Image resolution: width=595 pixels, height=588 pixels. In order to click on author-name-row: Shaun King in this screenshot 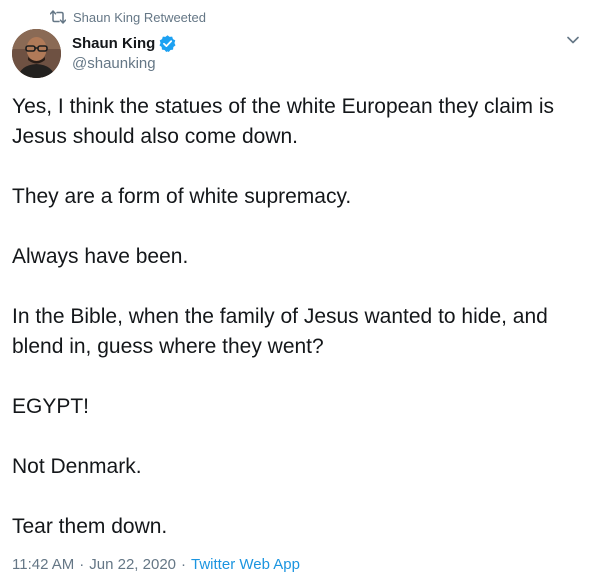, I will do `click(124, 43)`.